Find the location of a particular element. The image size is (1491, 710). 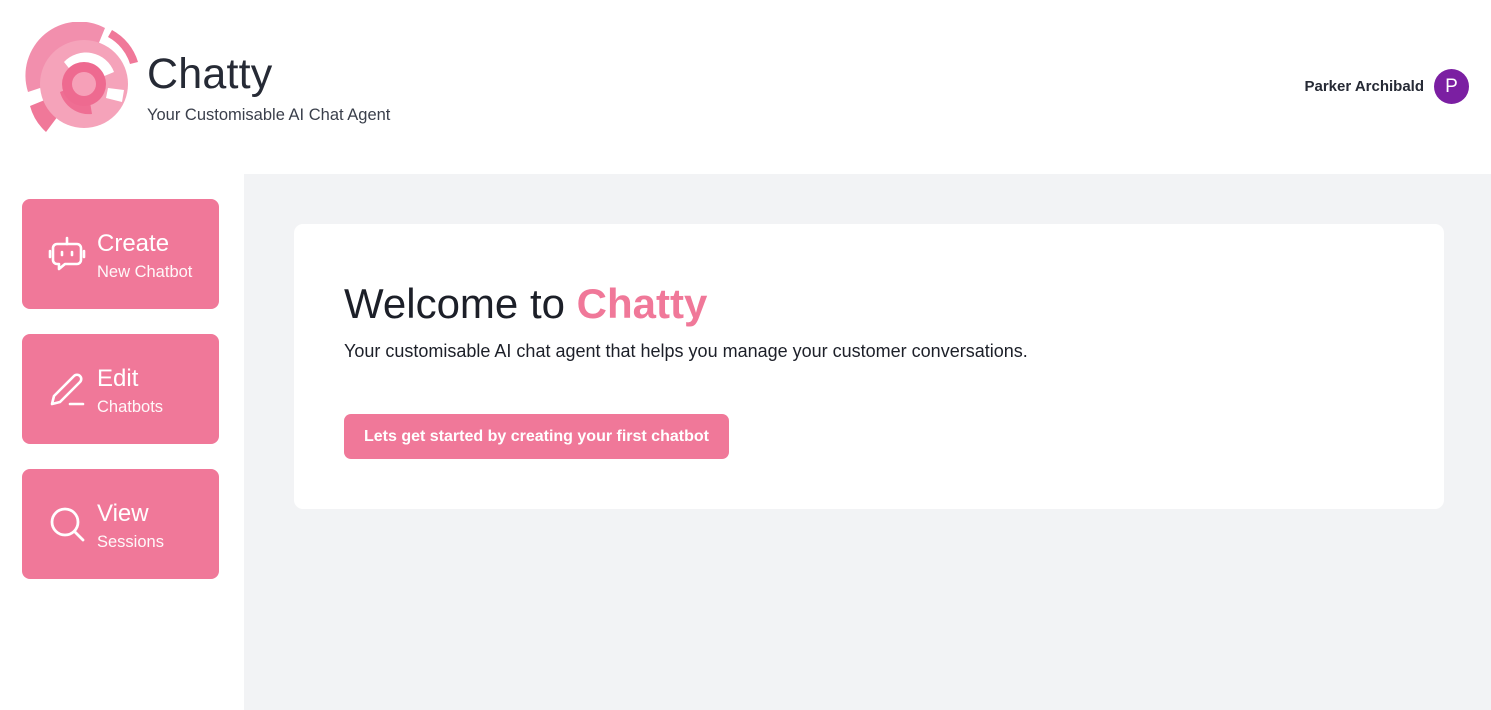

welcome-title-prefix: Welcome to is located at coordinates (460, 303).